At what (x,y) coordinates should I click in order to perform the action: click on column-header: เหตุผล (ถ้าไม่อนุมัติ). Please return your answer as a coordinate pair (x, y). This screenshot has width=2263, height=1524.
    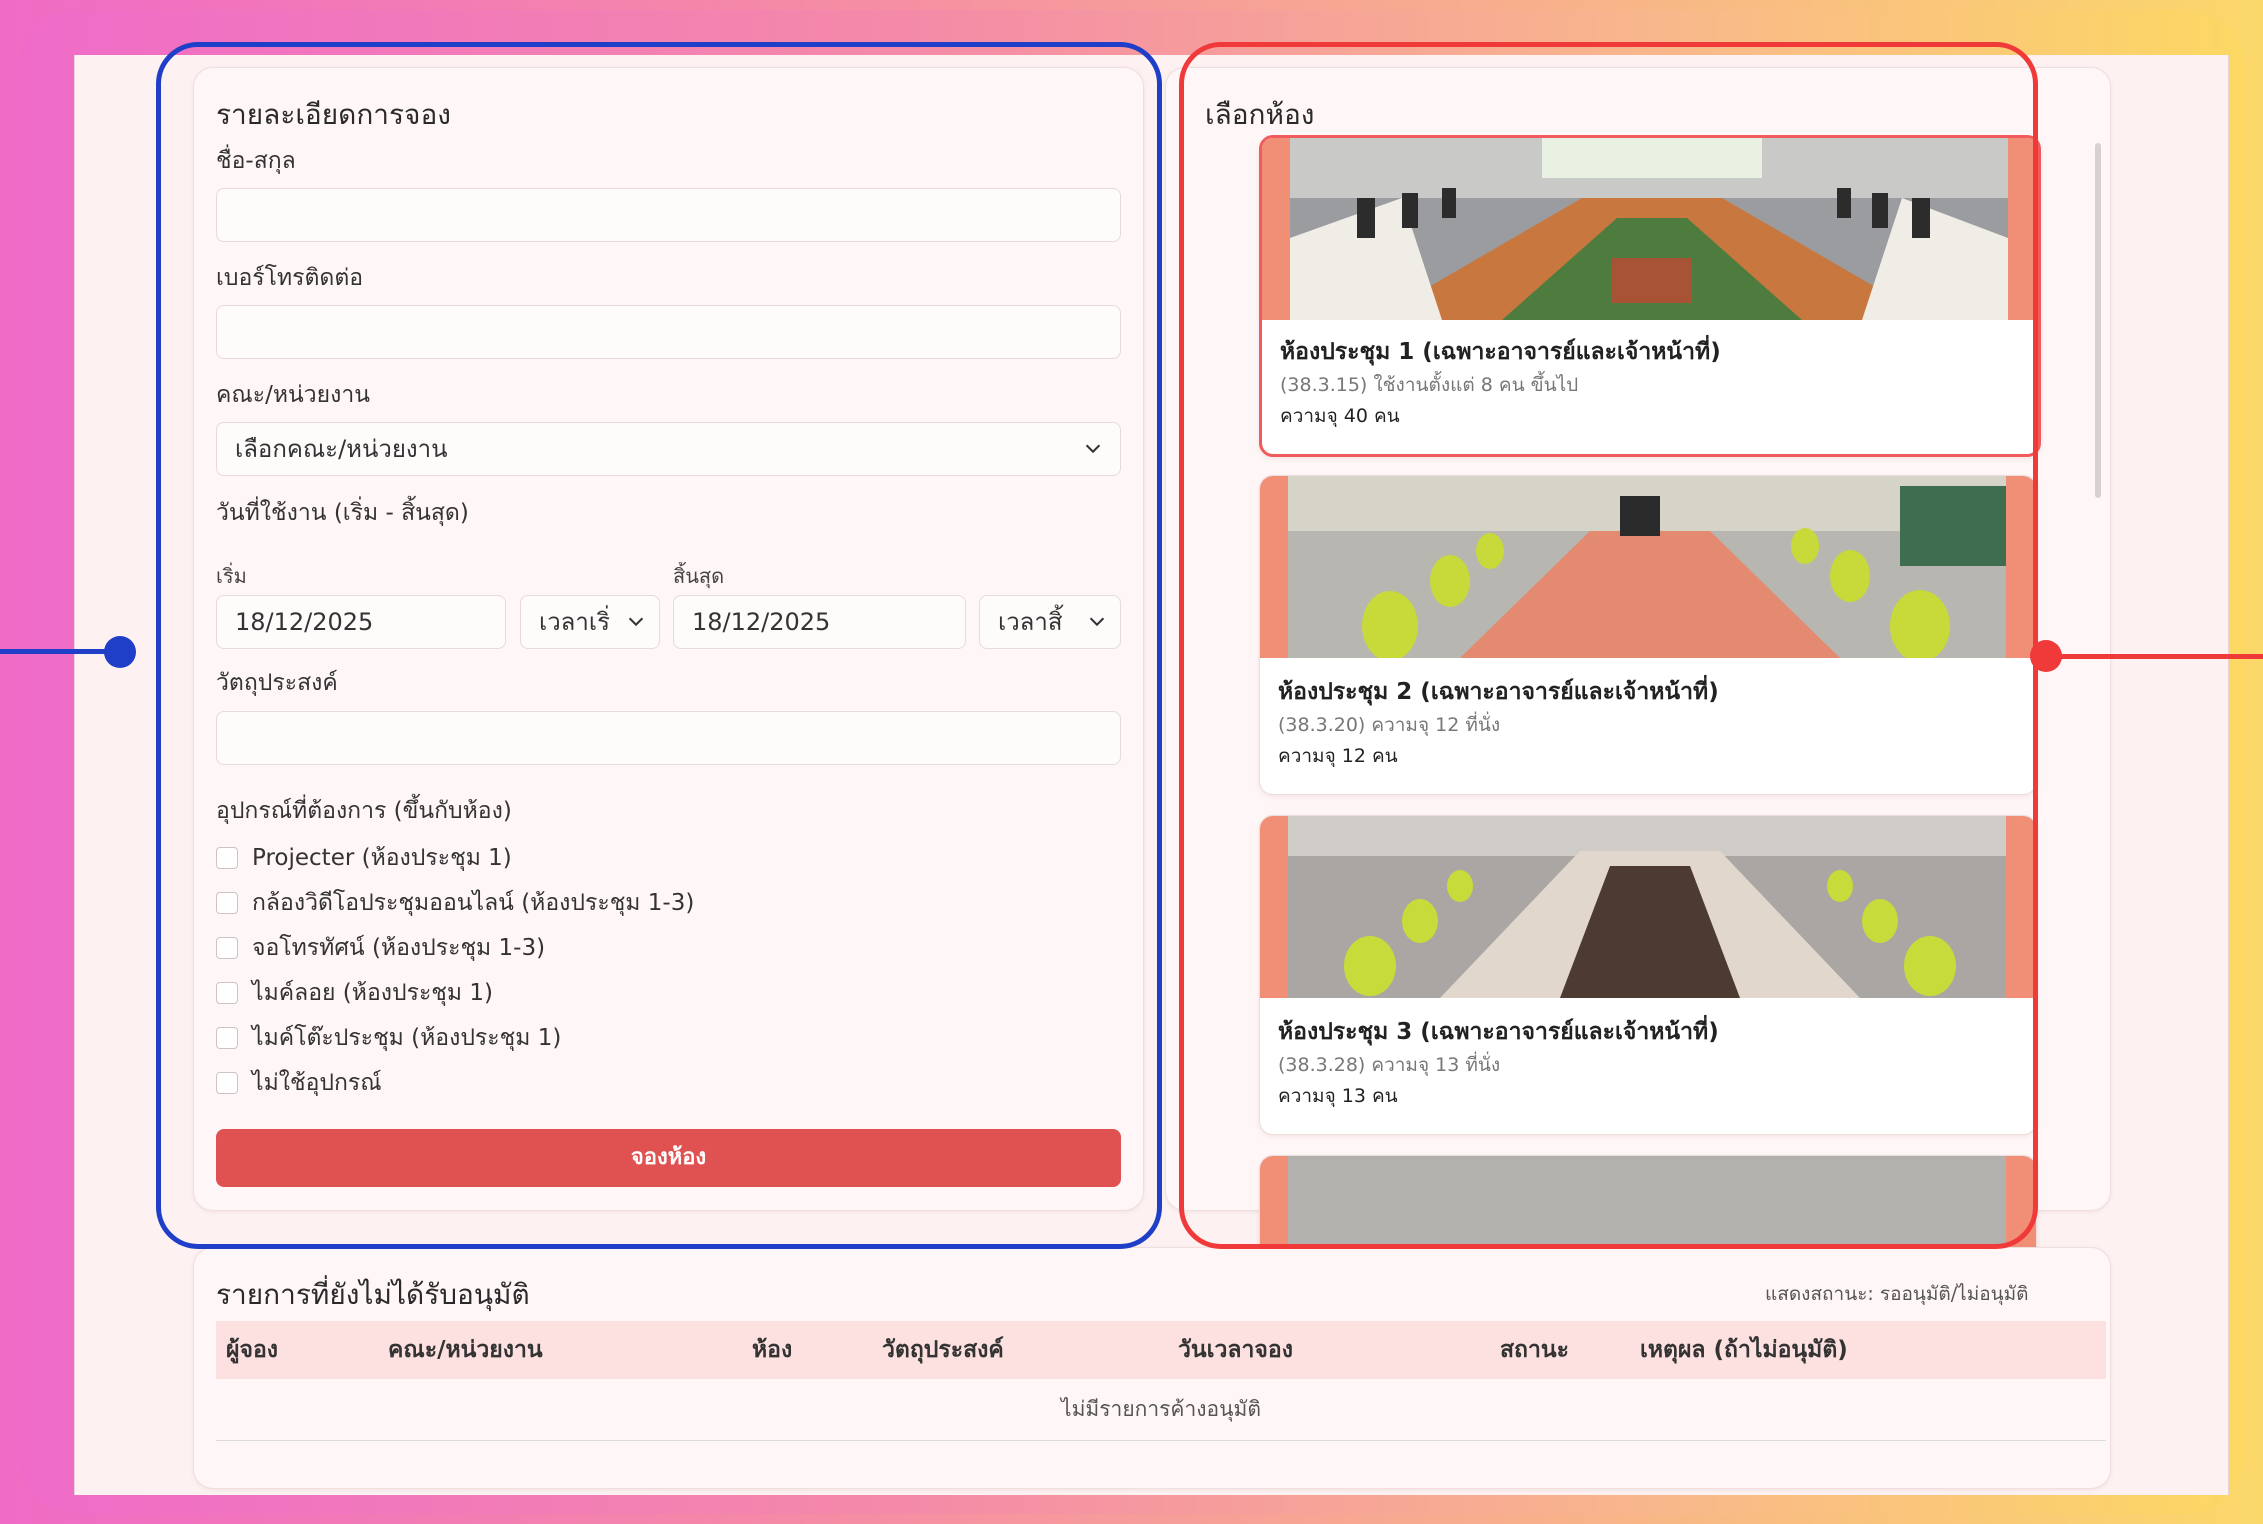
    Looking at the image, I should click on (1744, 1350).